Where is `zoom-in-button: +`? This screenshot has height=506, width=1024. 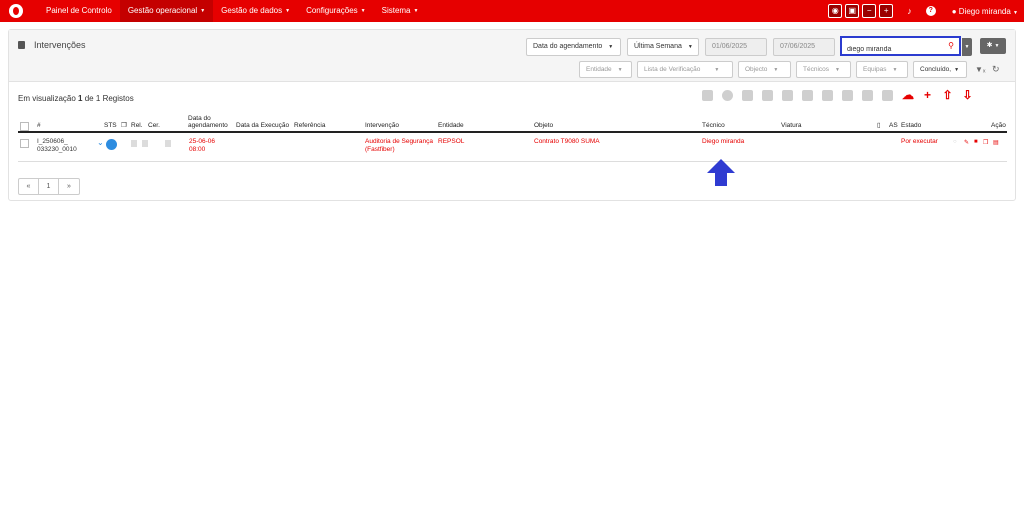
zoom-in-button: + is located at coordinates (886, 11).